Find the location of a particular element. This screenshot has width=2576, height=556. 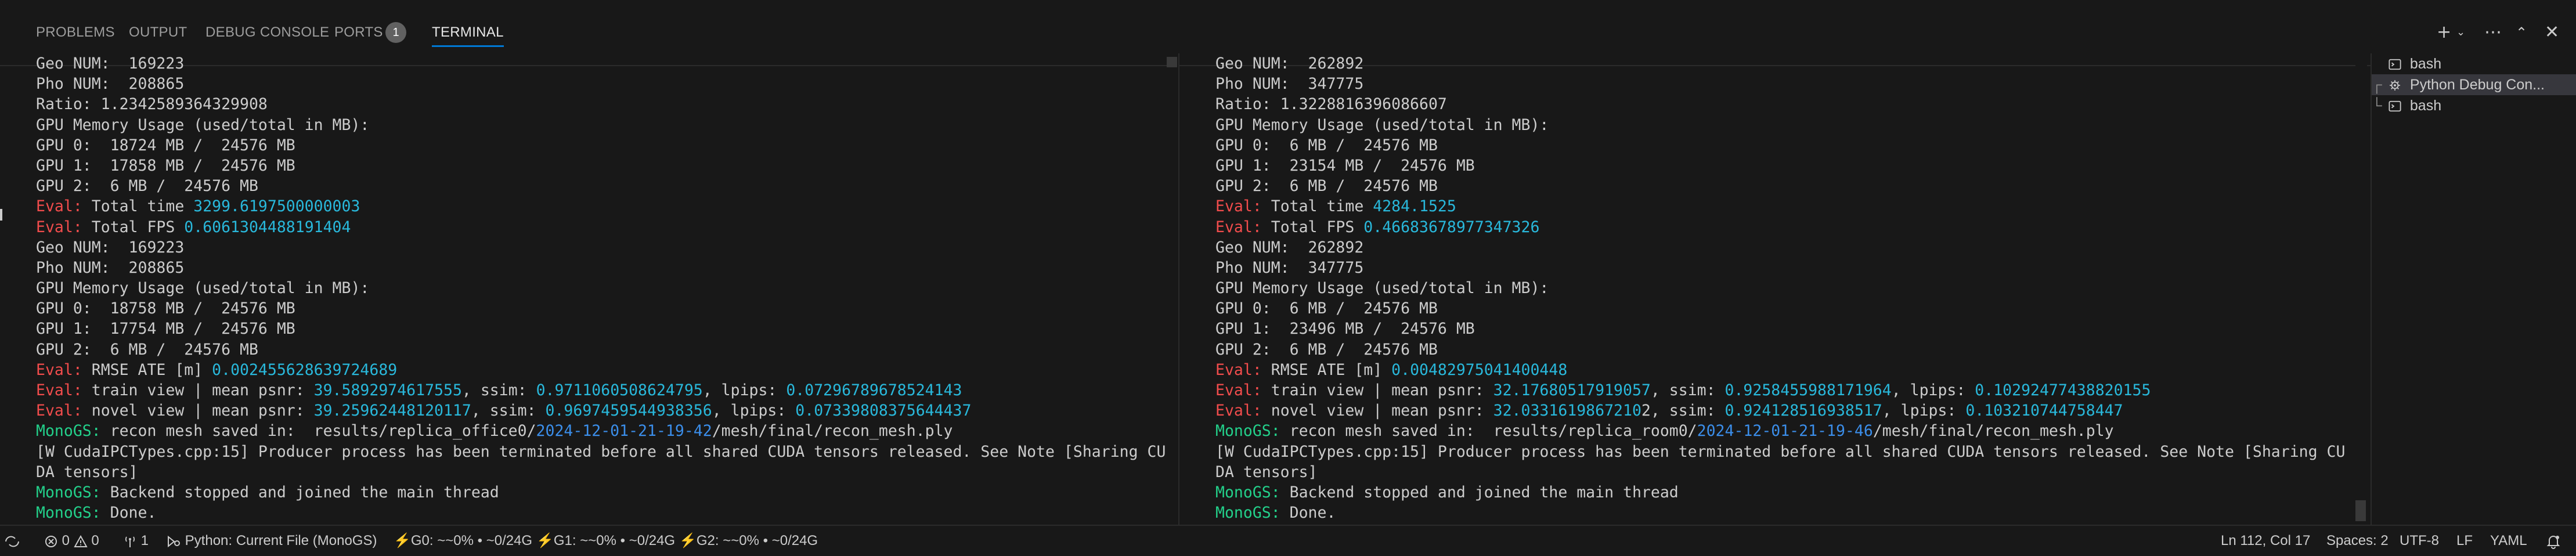

terminal-text-segment: train view | mean psnr: is located at coordinates (1377, 390).